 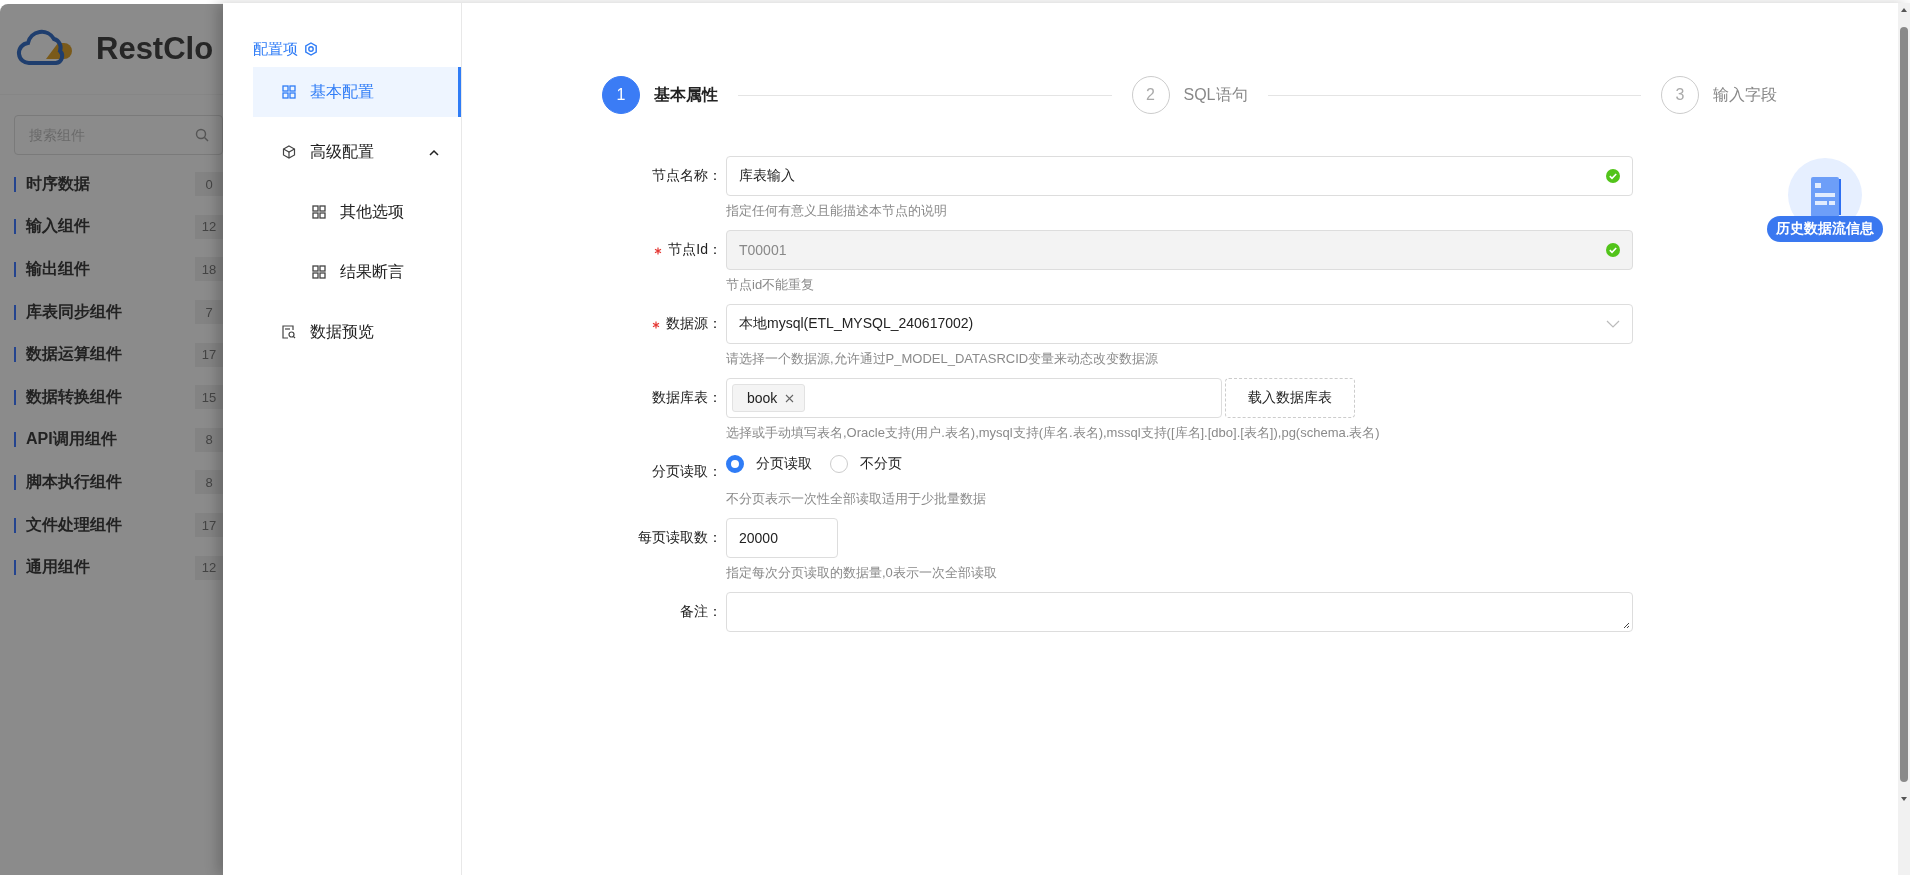 What do you see at coordinates (110, 227) in the screenshot?
I see `category-item: 输入组件` at bounding box center [110, 227].